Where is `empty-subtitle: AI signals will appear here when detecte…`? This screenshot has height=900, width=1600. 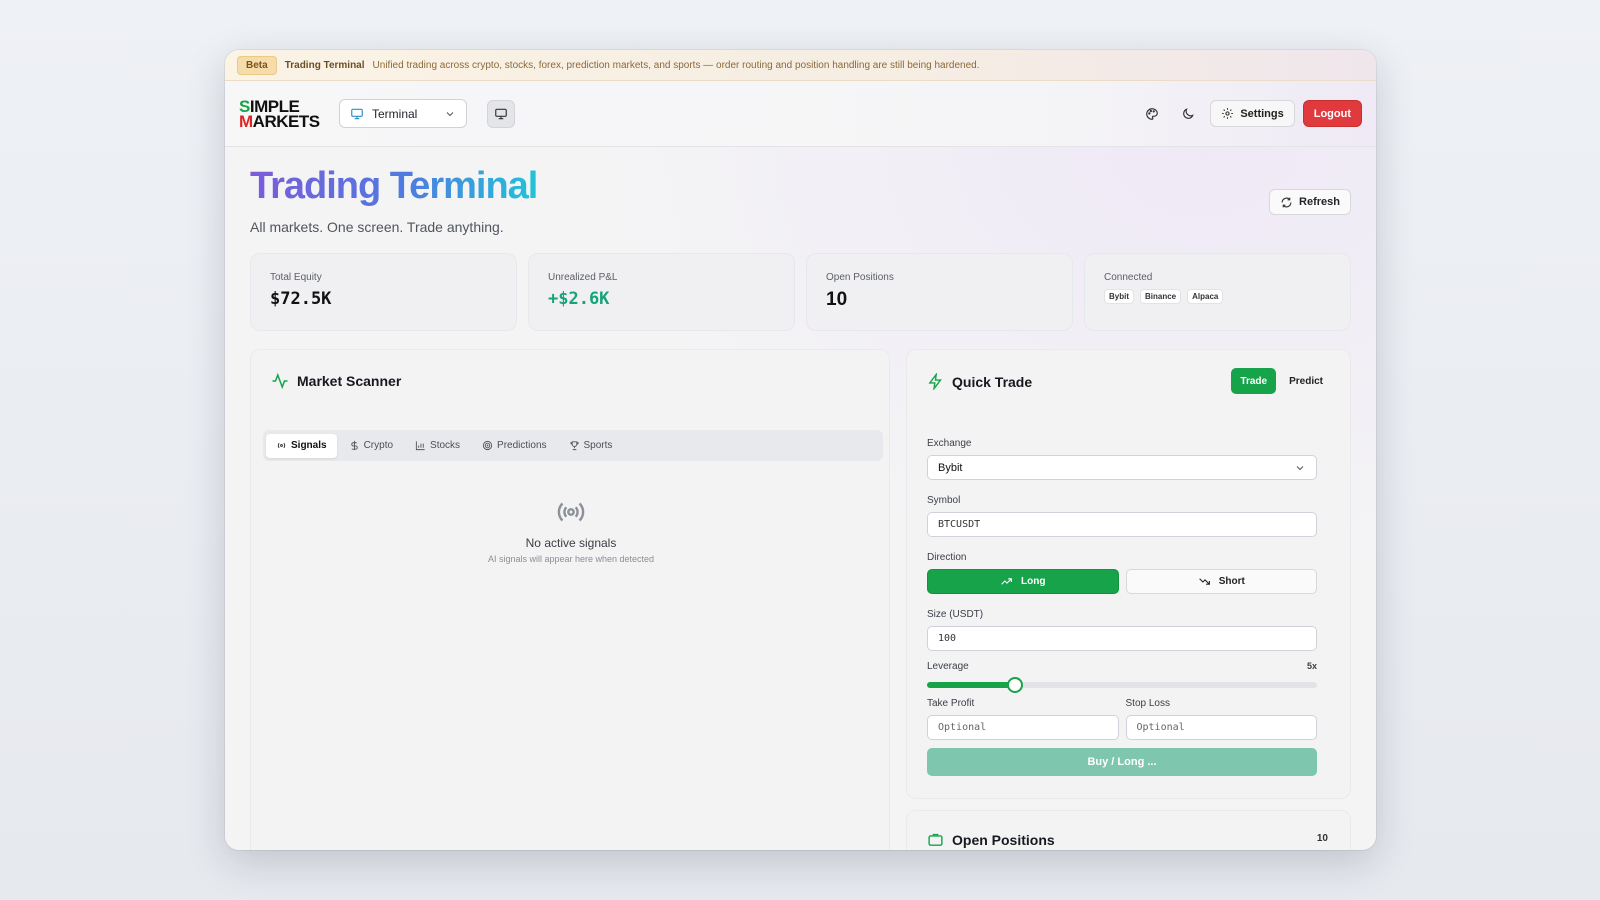
empty-subtitle: AI signals will appear here when detecte… is located at coordinates (571, 559).